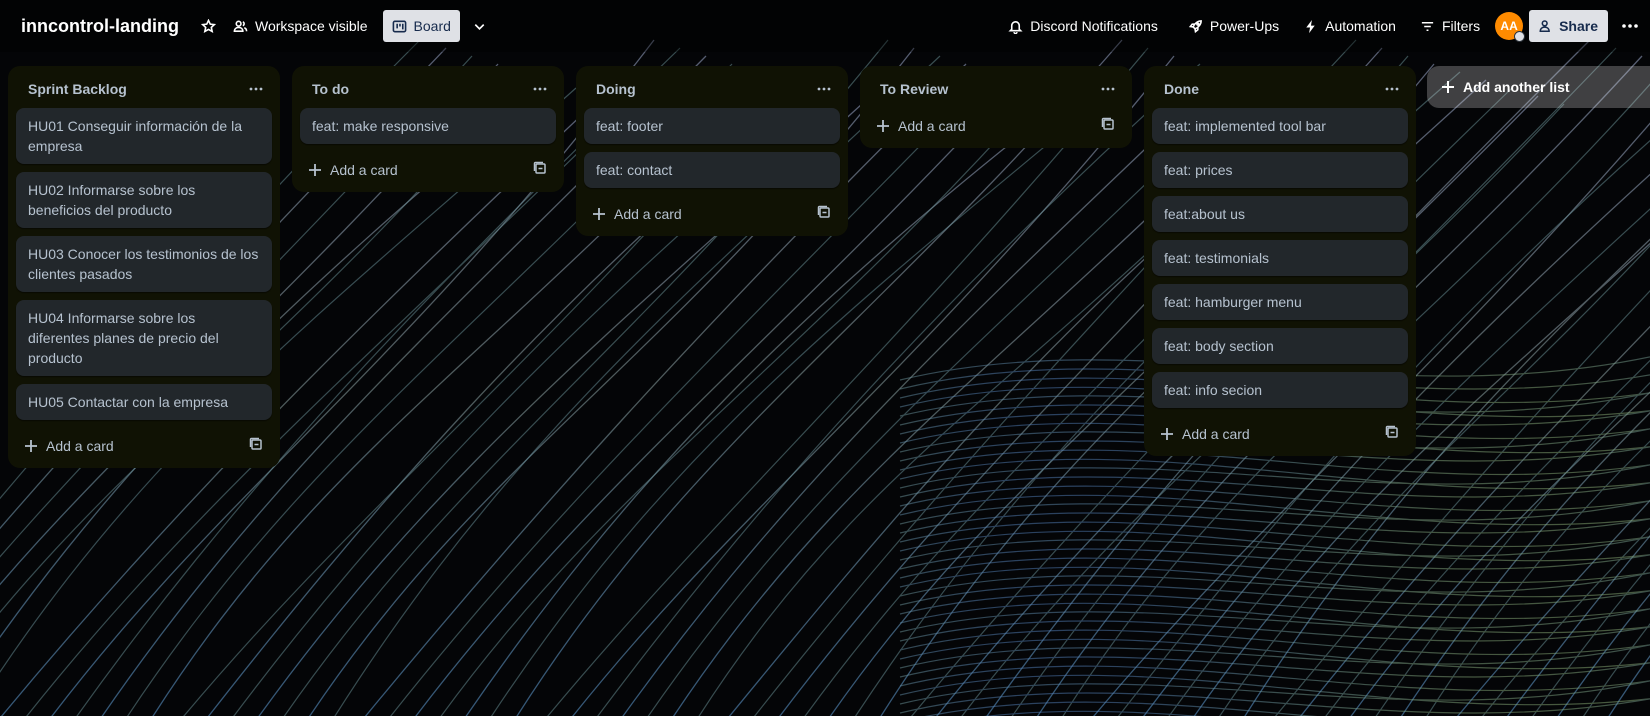 The width and height of the screenshot is (1650, 716). I want to click on list-header: Doing, so click(712, 89).